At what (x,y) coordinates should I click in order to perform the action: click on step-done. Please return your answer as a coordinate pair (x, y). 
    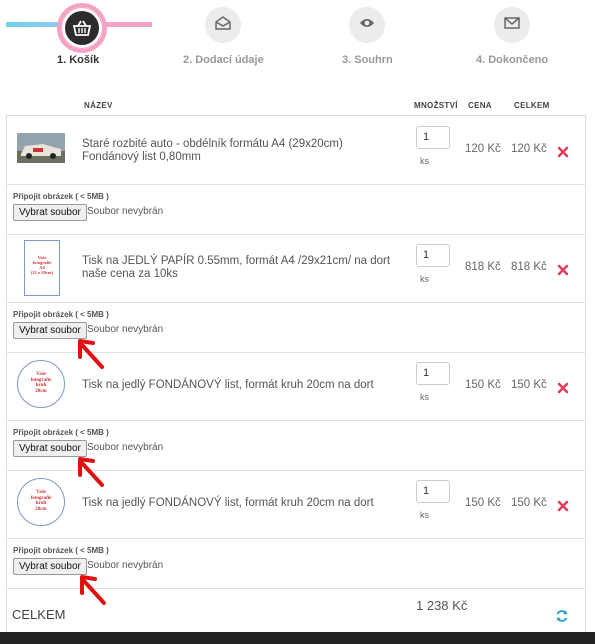
    Looking at the image, I should click on (512, 25).